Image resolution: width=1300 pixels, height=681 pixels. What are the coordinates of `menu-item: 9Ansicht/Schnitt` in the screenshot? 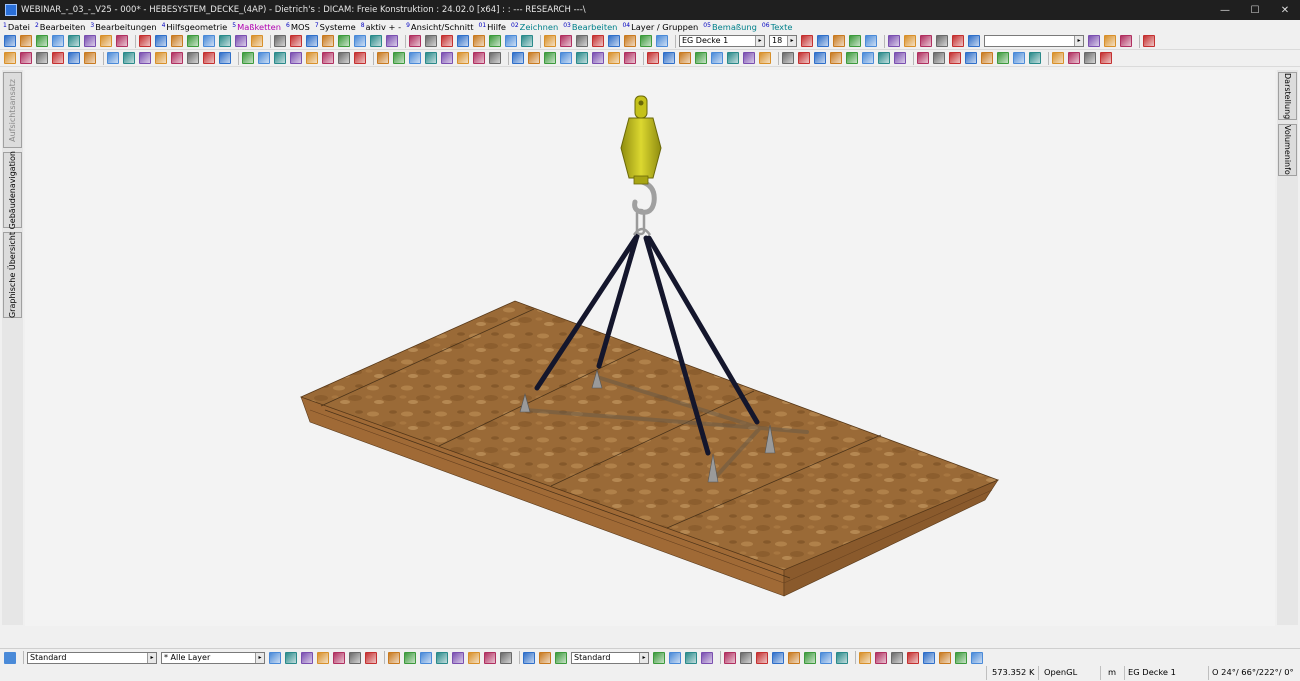 It's located at (439, 27).